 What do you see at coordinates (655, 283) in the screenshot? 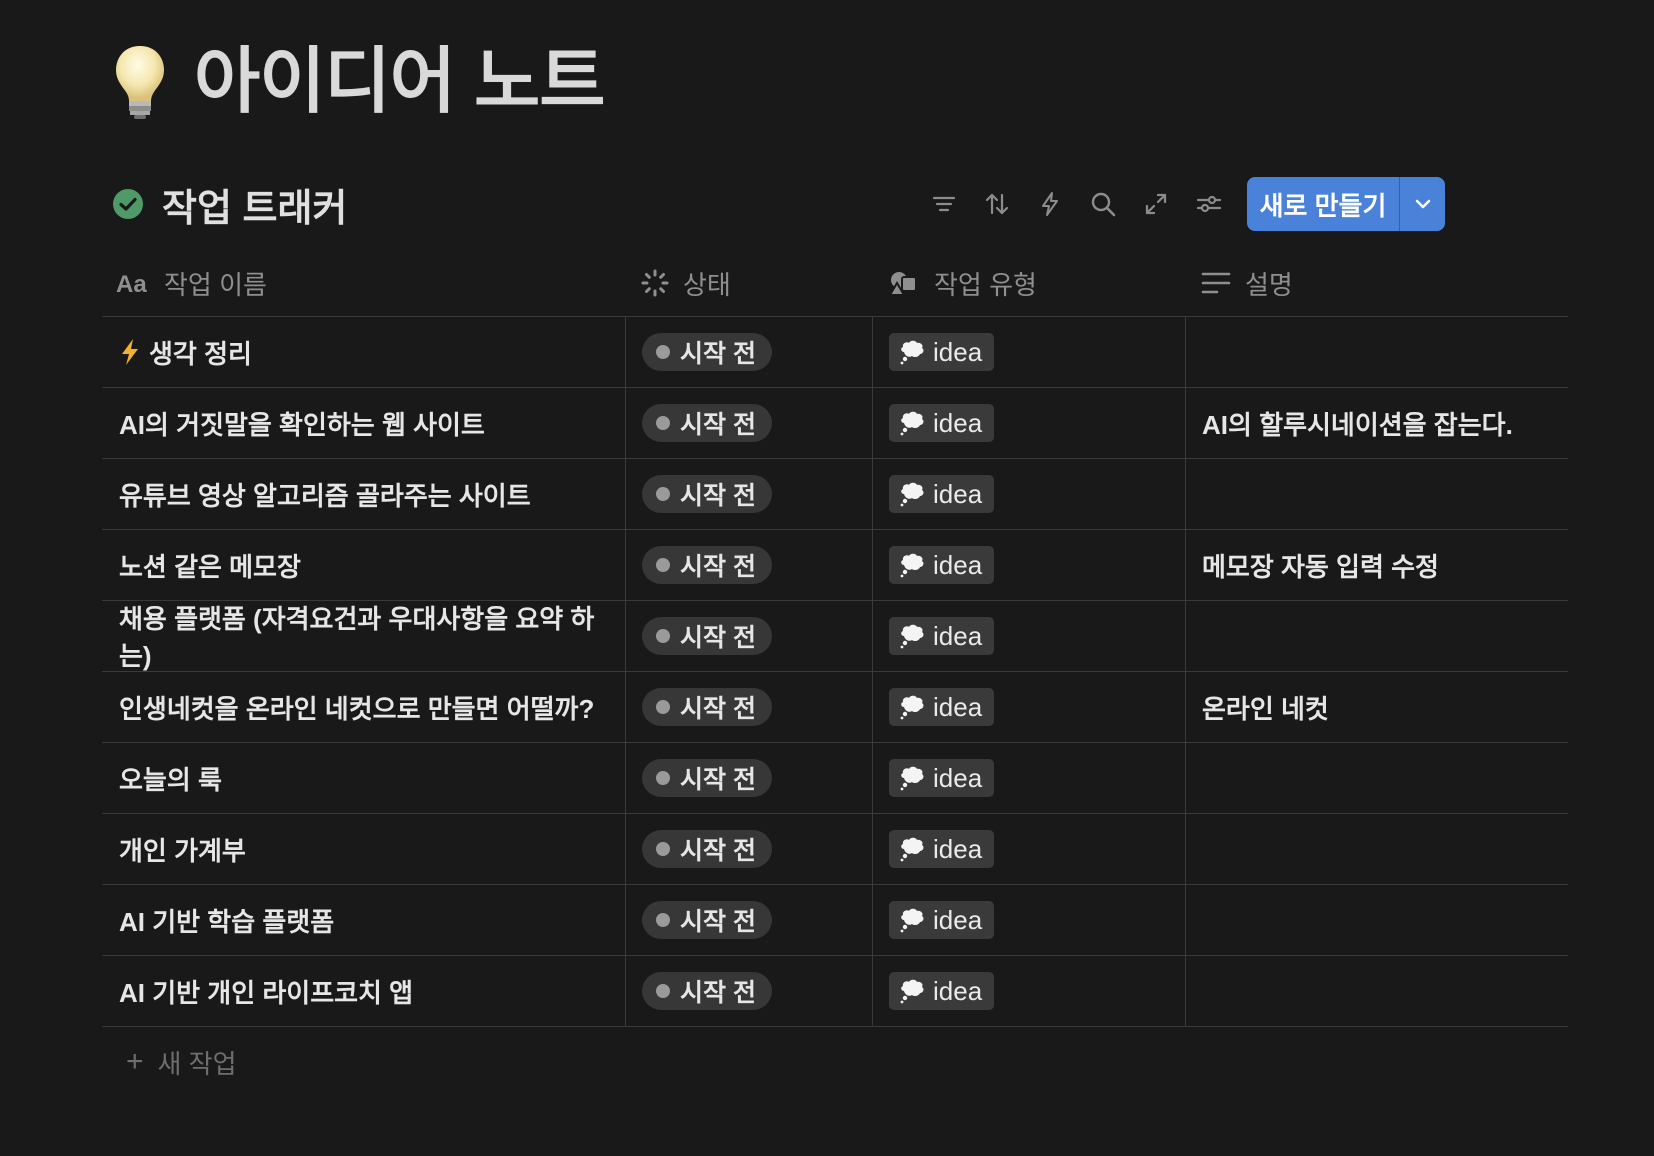
I see `status-spinner-icon` at bounding box center [655, 283].